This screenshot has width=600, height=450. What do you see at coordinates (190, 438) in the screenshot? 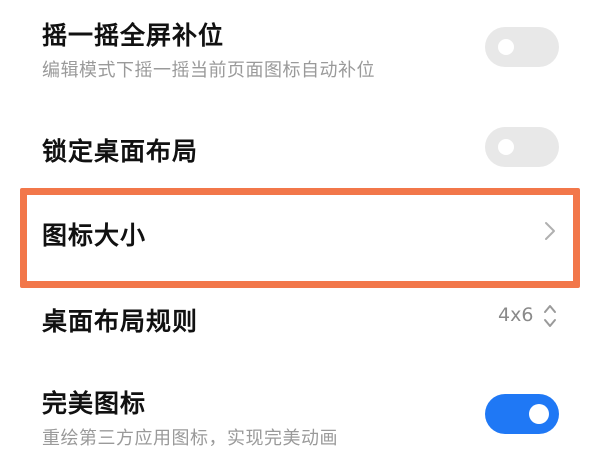
I see `setting-subtitle: 重绘第三方应用图标，实现完美动画` at bounding box center [190, 438].